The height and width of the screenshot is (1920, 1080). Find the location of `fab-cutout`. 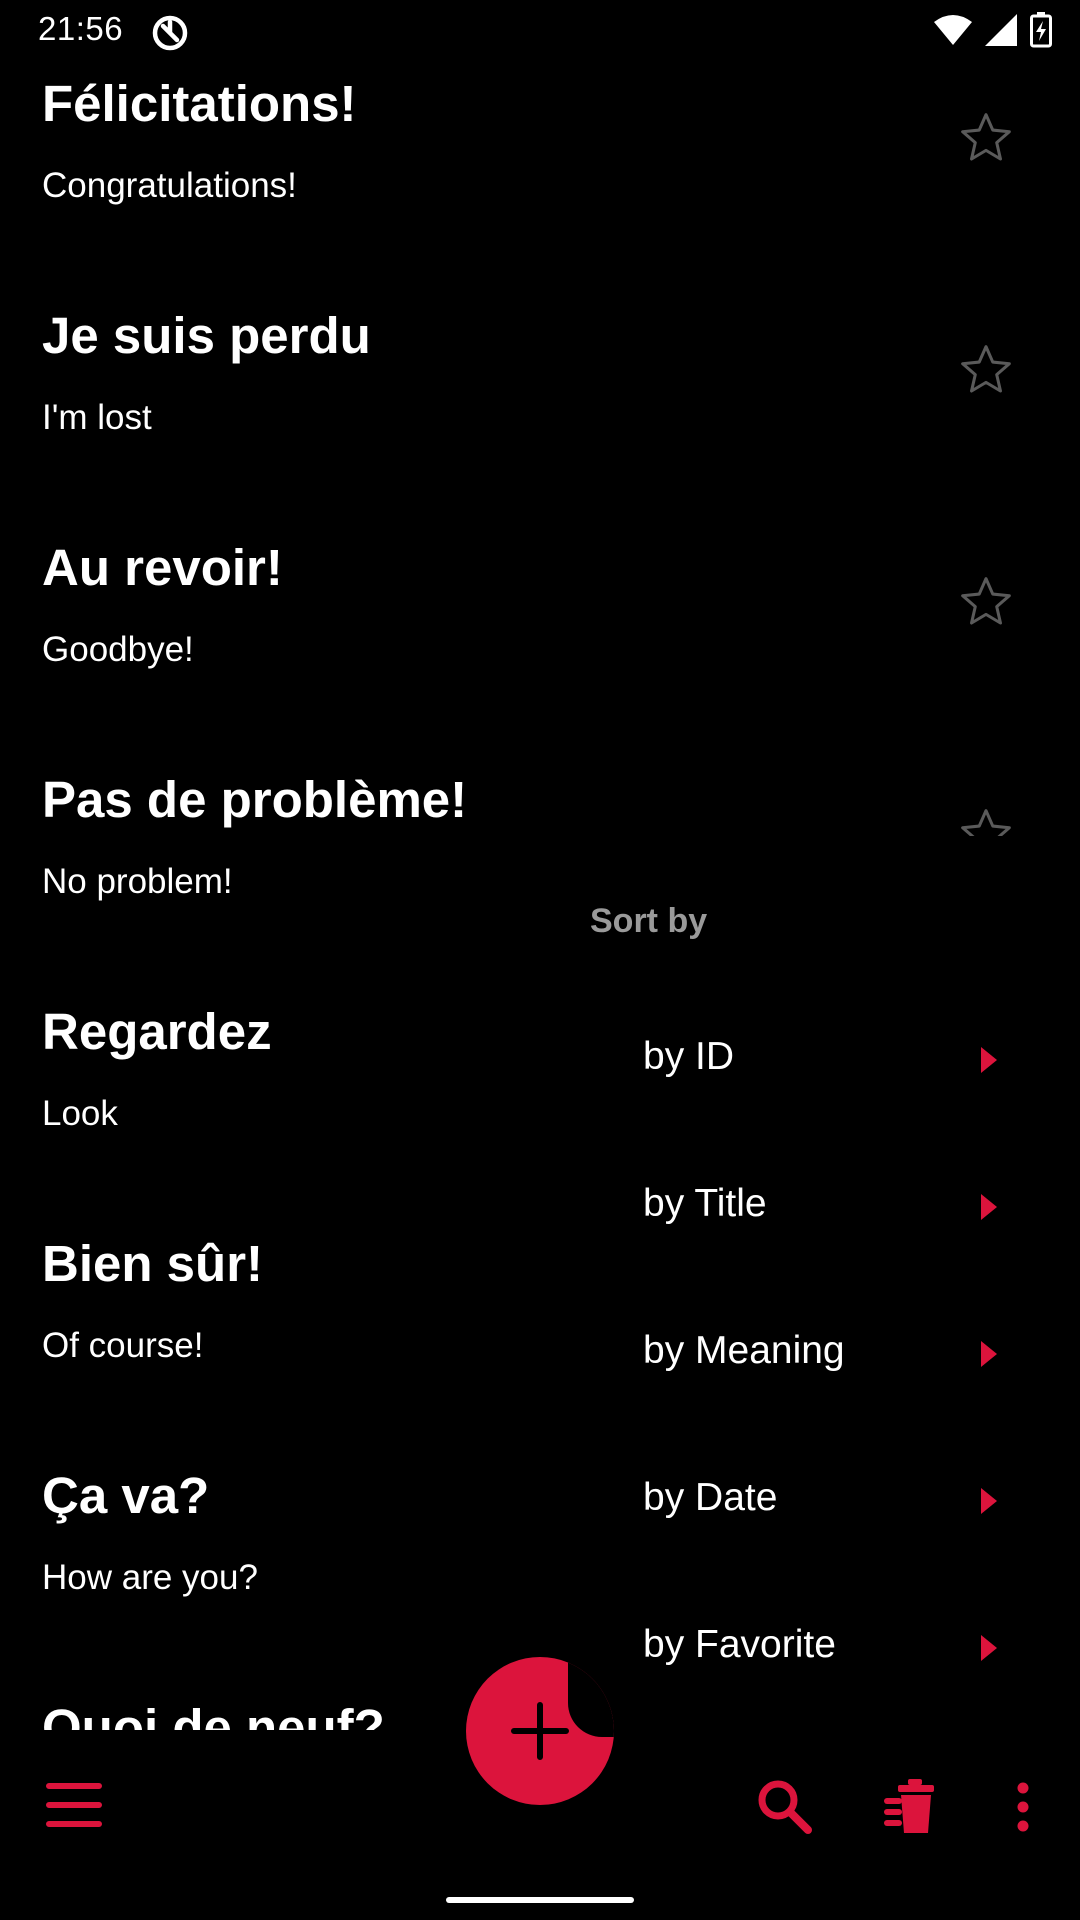

fab-cutout is located at coordinates (591, 1697).